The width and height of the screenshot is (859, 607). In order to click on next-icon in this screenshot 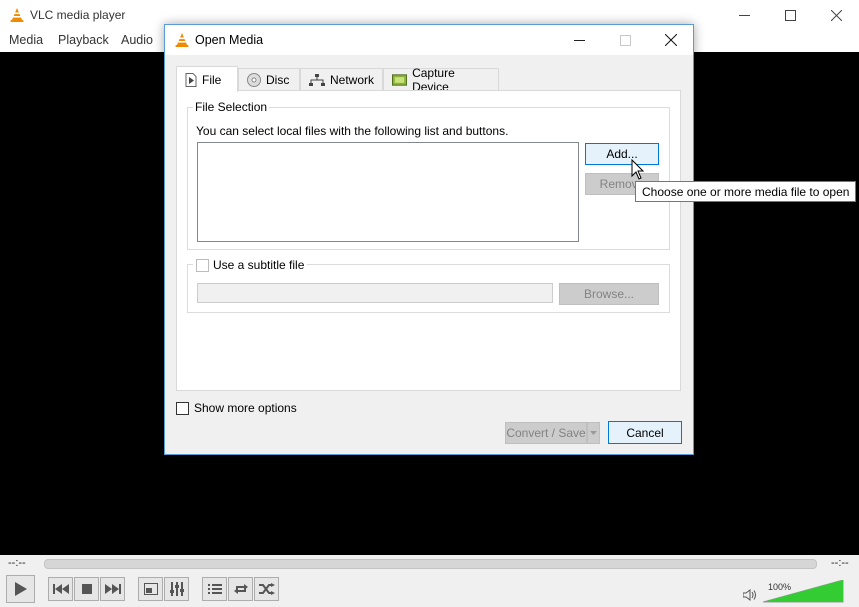, I will do `click(112, 589)`.